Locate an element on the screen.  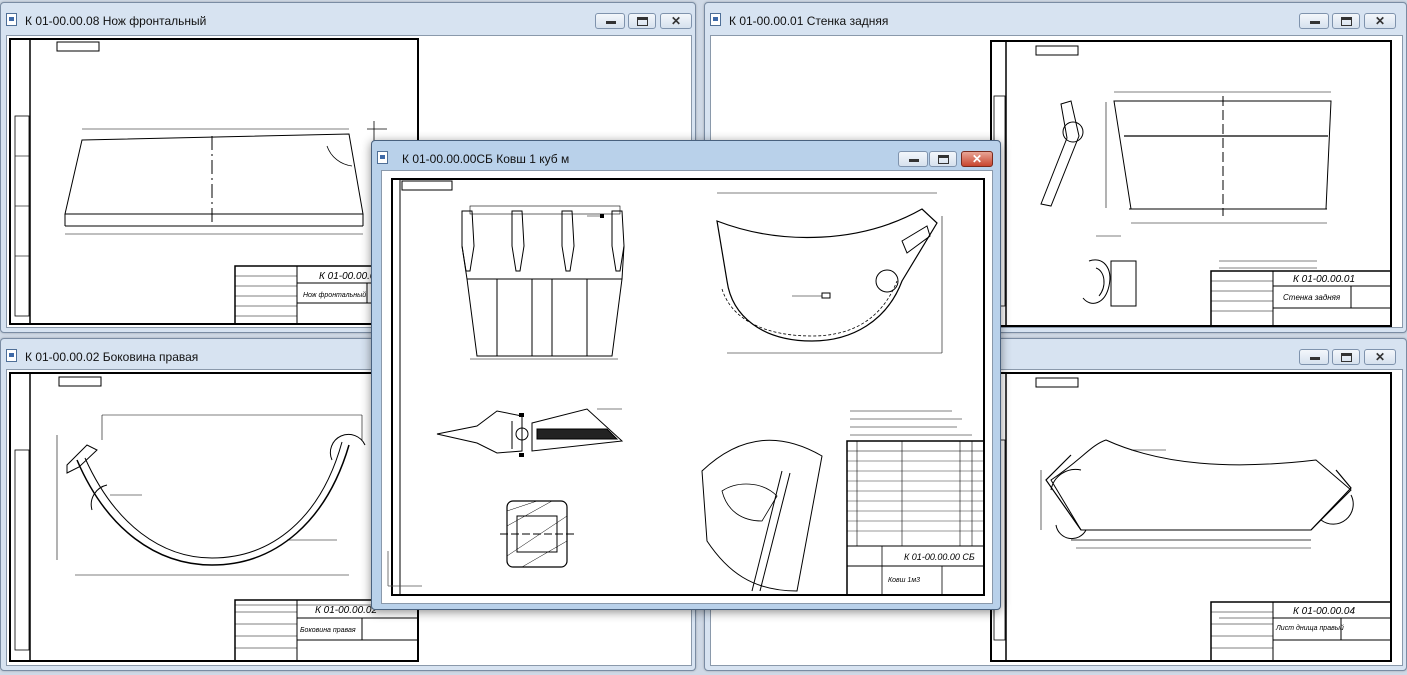
window-titlebar: К 01-00.00.08 Нож фронтальный ✕ is located at coordinates (348, 18).